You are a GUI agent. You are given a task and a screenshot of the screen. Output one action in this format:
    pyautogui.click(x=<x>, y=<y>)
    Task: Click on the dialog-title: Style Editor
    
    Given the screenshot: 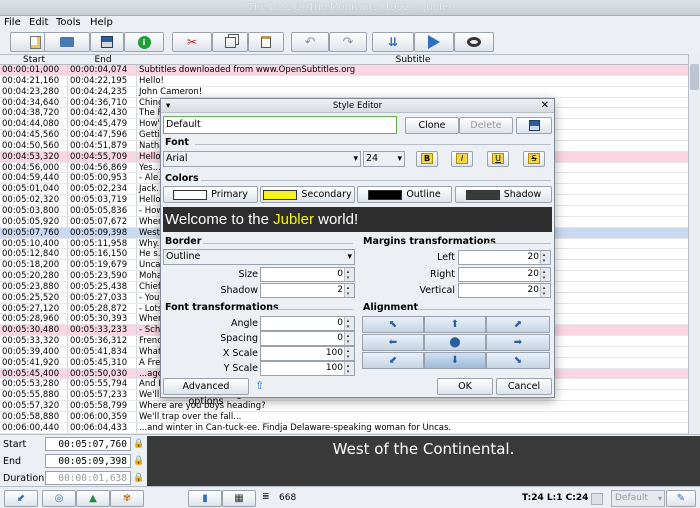 What is the action you would take?
    pyautogui.click(x=357, y=106)
    